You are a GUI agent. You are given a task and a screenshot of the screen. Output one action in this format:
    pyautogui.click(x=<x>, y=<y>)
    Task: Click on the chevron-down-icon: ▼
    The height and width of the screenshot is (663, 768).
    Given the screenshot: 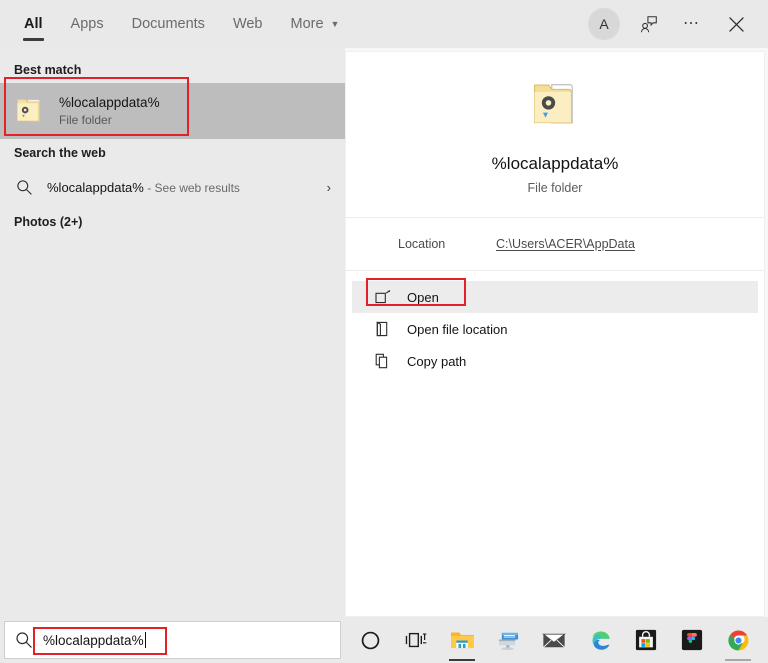 What is the action you would take?
    pyautogui.click(x=335, y=23)
    